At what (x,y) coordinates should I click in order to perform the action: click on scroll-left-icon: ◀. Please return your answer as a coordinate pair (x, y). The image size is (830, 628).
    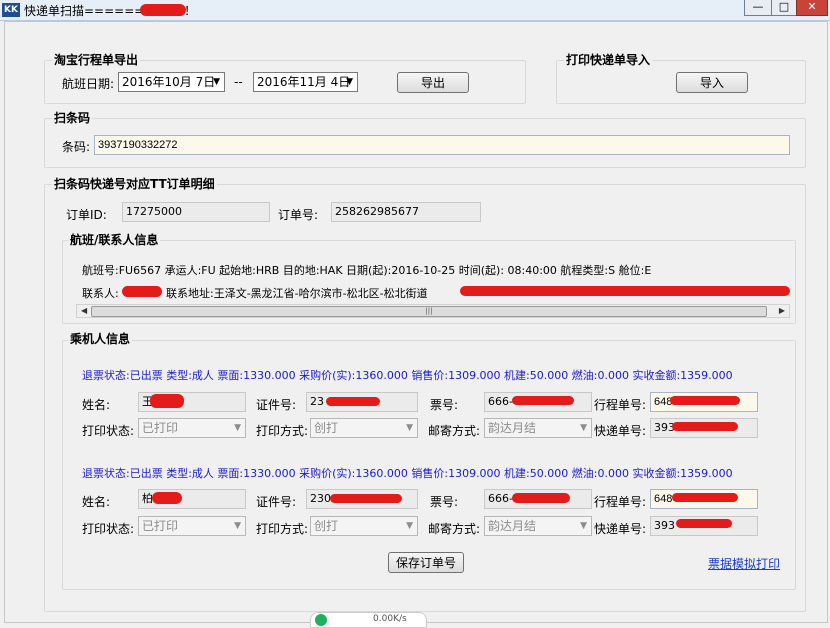
    Looking at the image, I should click on (84, 311).